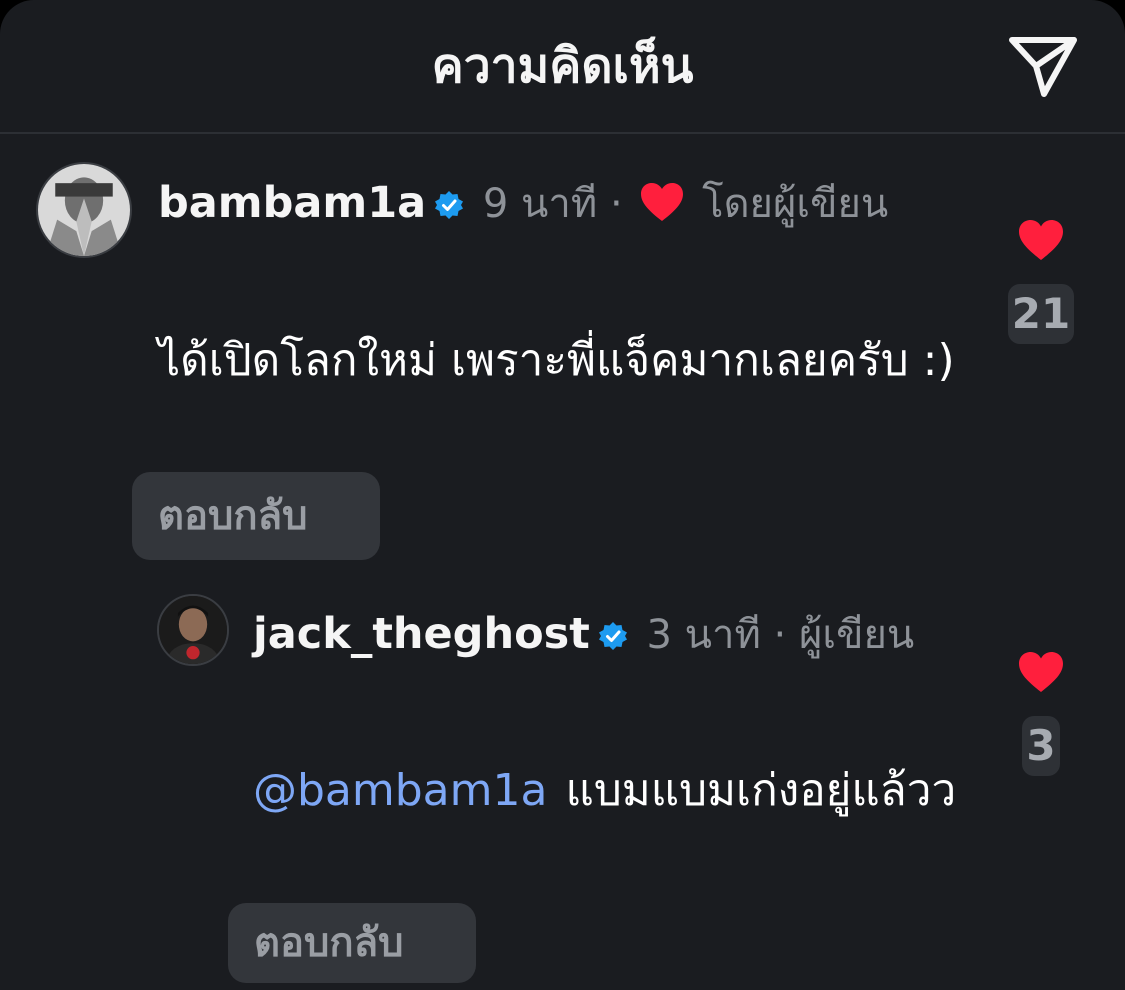 The height and width of the screenshot is (990, 1125). Describe the element at coordinates (292, 203) in the screenshot. I see `username: bambam1a` at that location.